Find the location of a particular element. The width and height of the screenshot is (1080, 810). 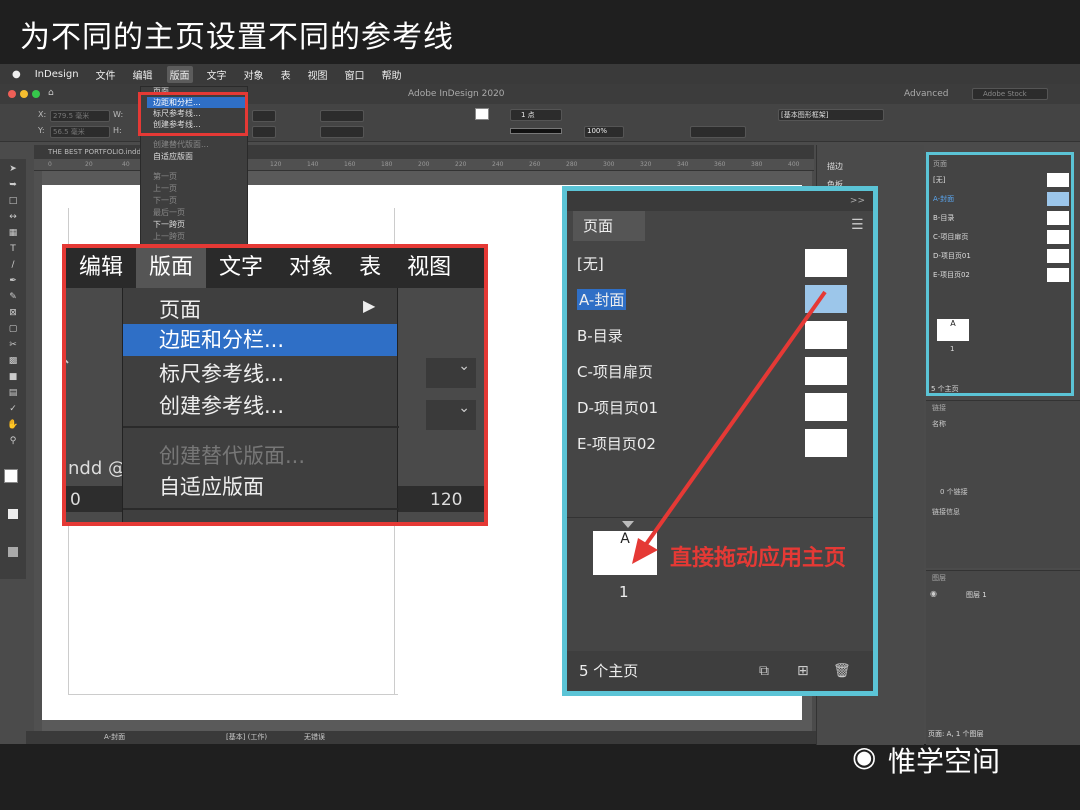

h-field is located at coordinates (264, 132).